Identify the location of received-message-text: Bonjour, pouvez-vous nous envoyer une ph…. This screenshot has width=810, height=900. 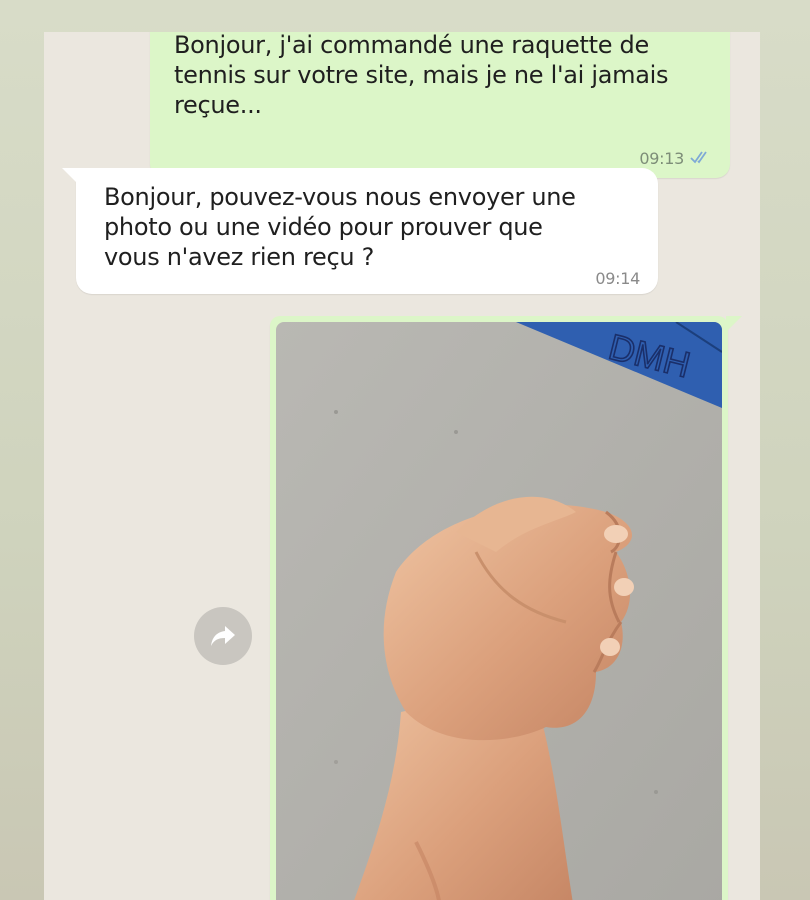
(340, 227).